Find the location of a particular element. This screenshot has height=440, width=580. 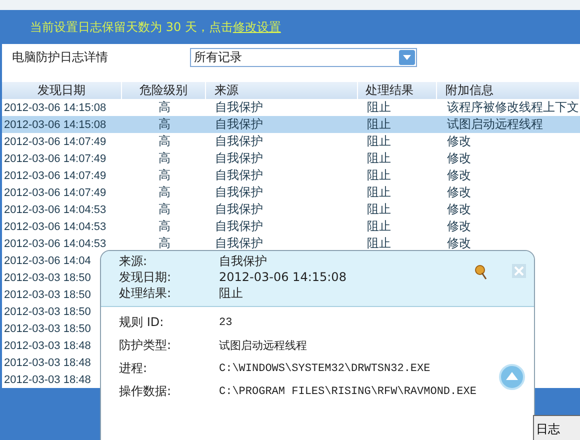

field-label: 处理结果: is located at coordinates (145, 293).